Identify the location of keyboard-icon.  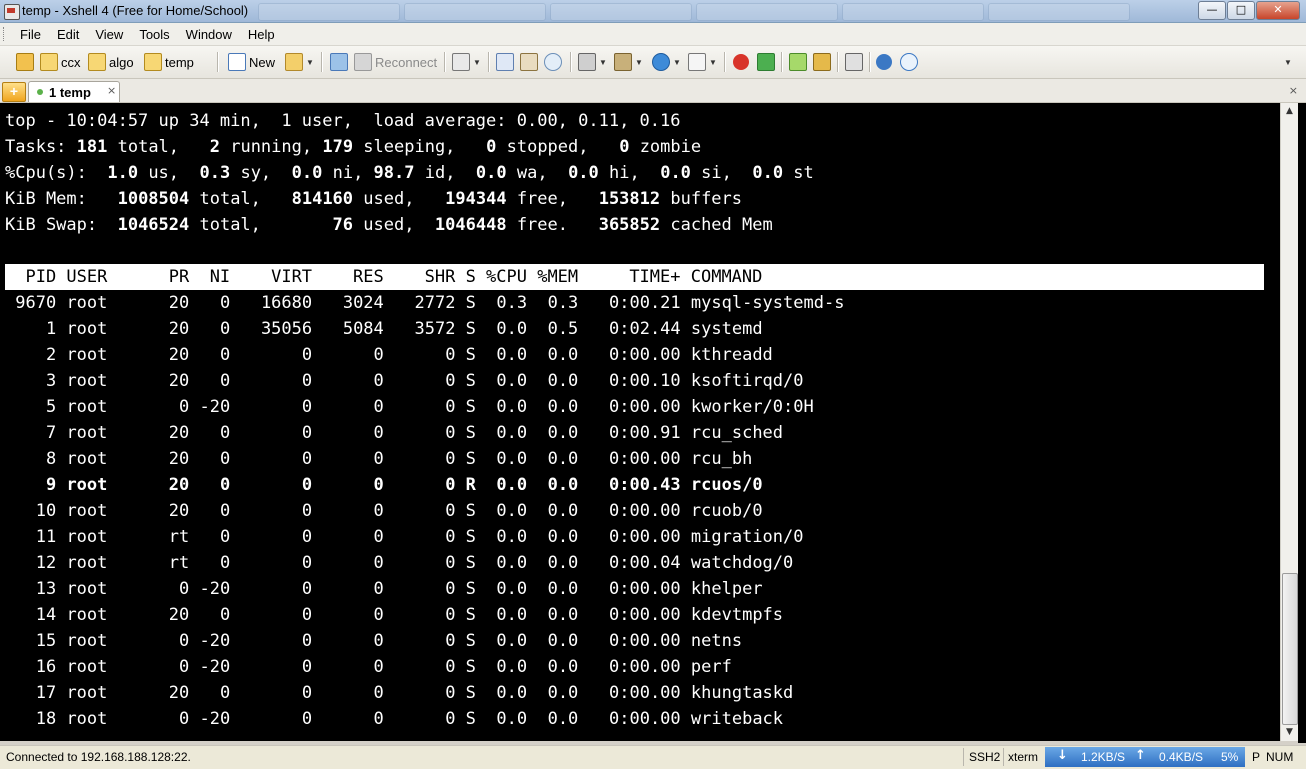
(854, 62).